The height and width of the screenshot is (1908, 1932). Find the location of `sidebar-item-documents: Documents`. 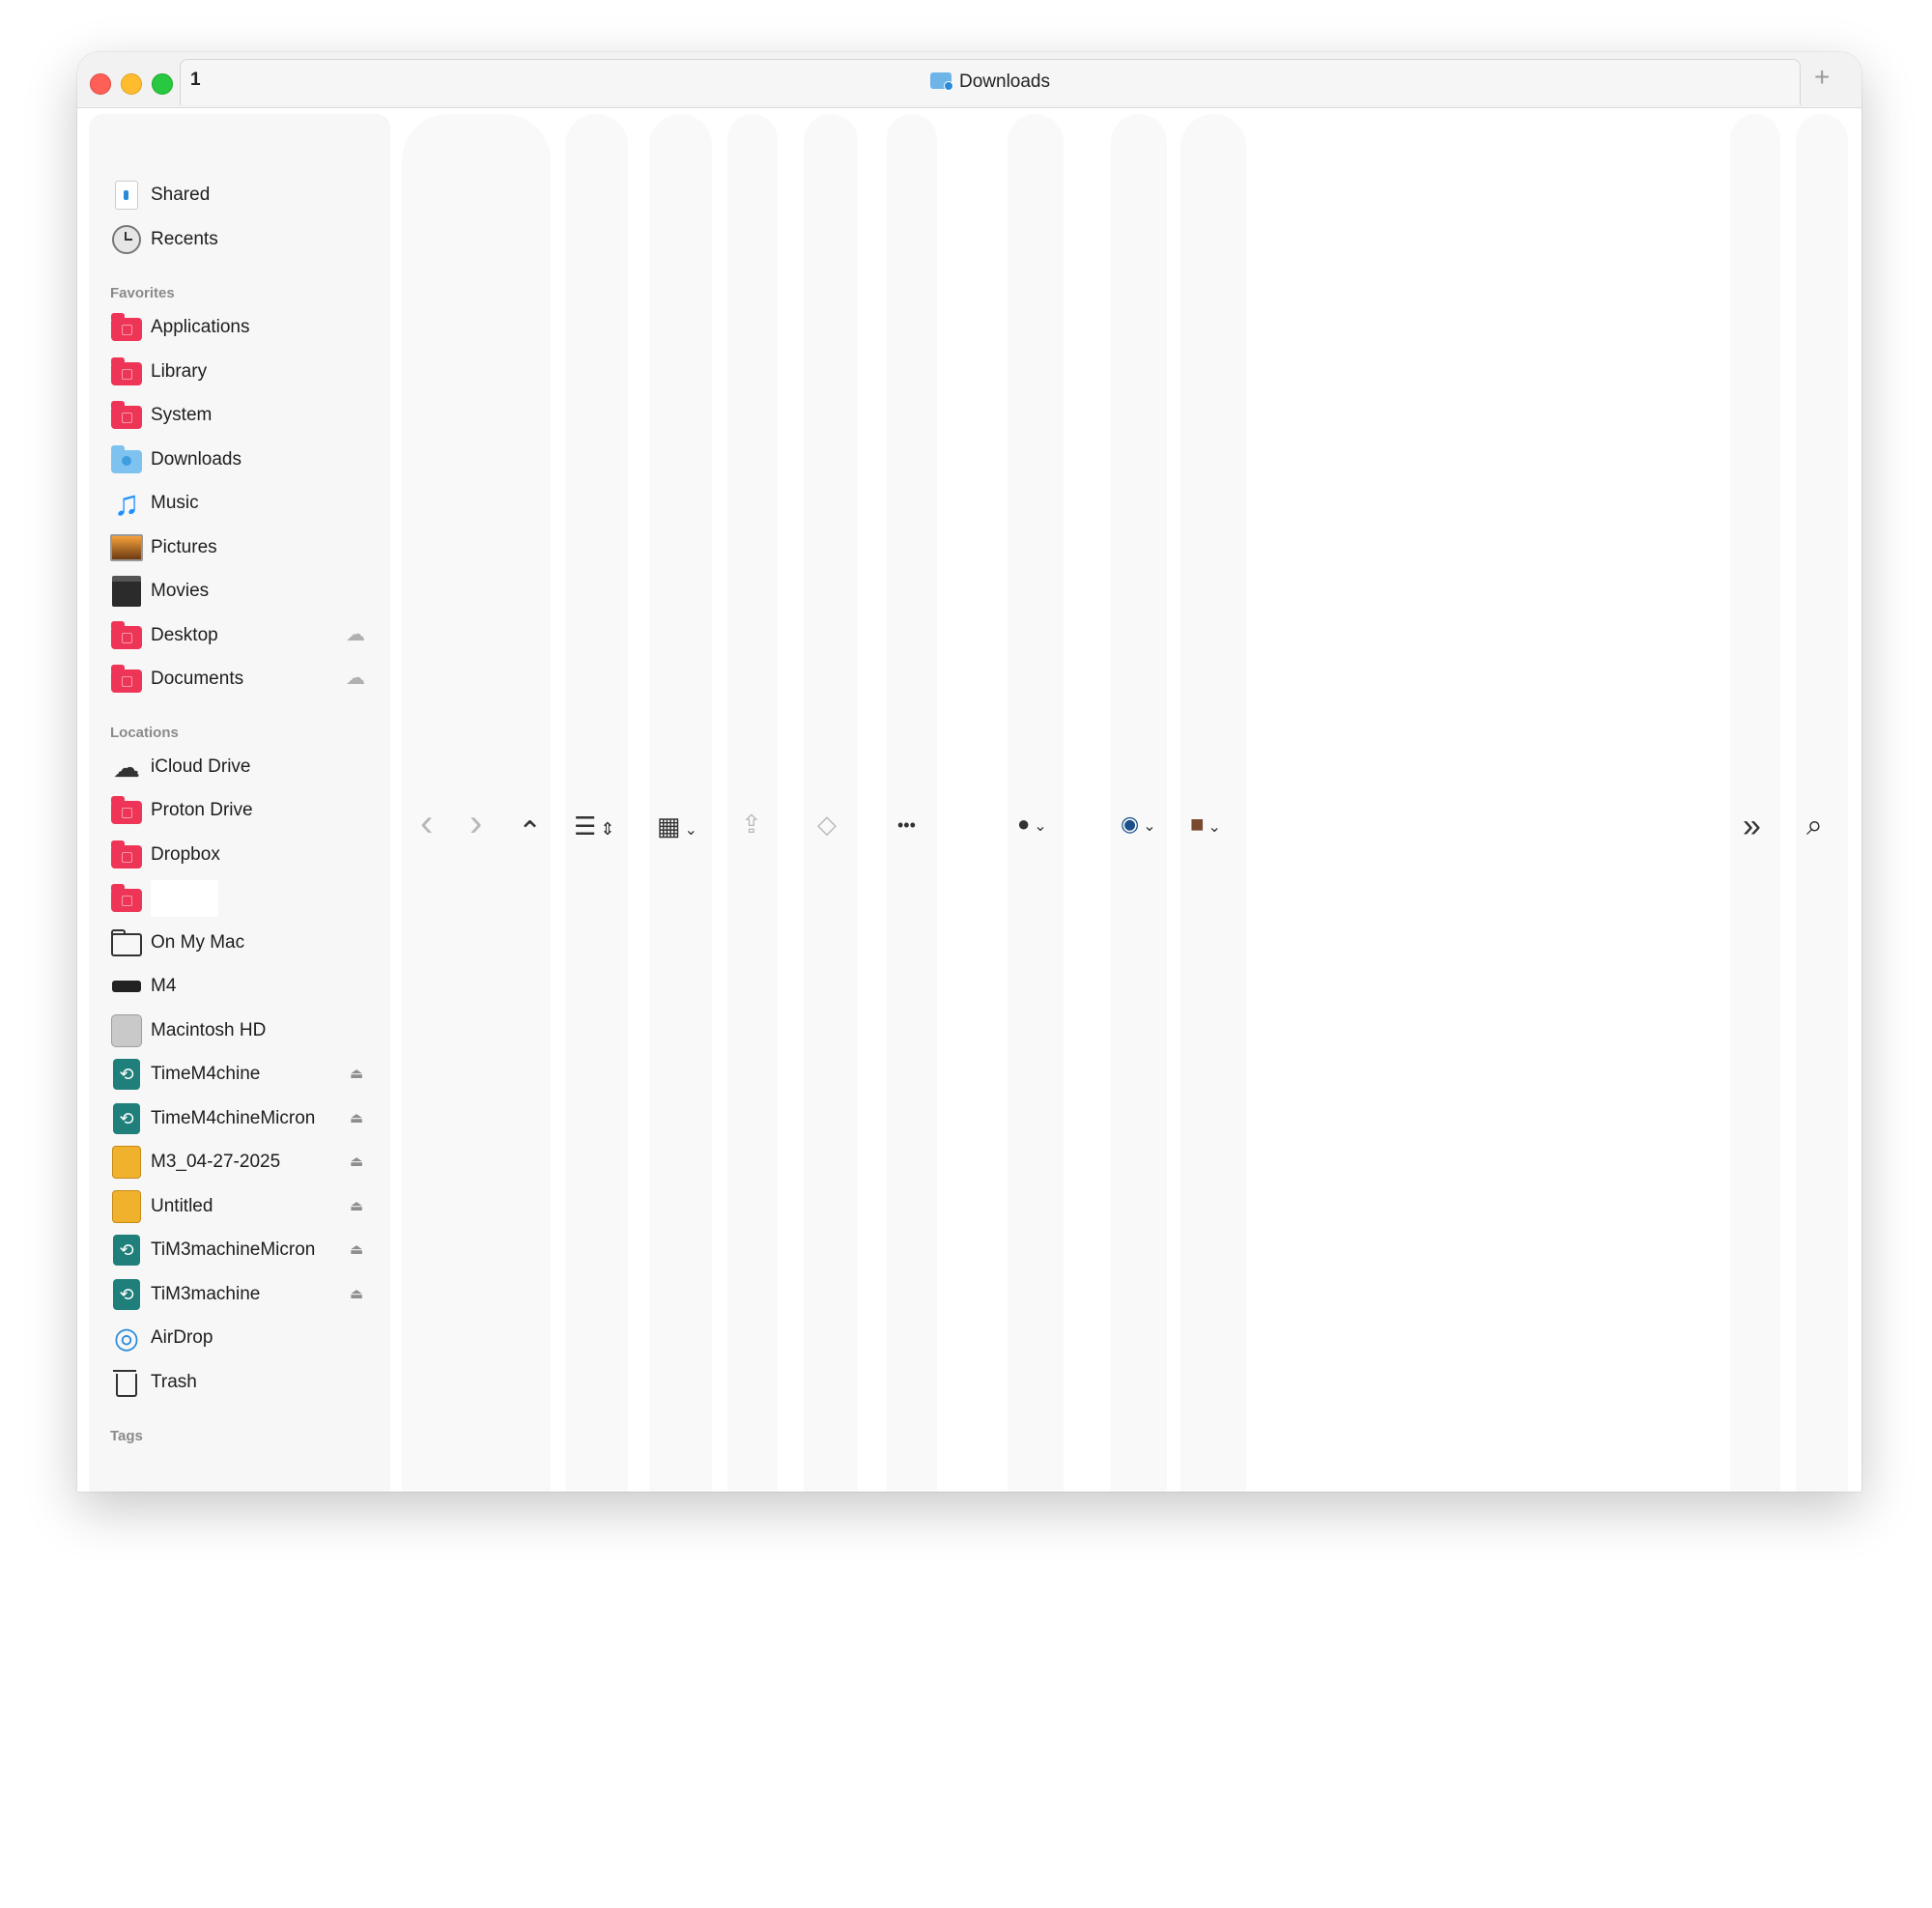

sidebar-item-documents: Documents is located at coordinates (176, 679).